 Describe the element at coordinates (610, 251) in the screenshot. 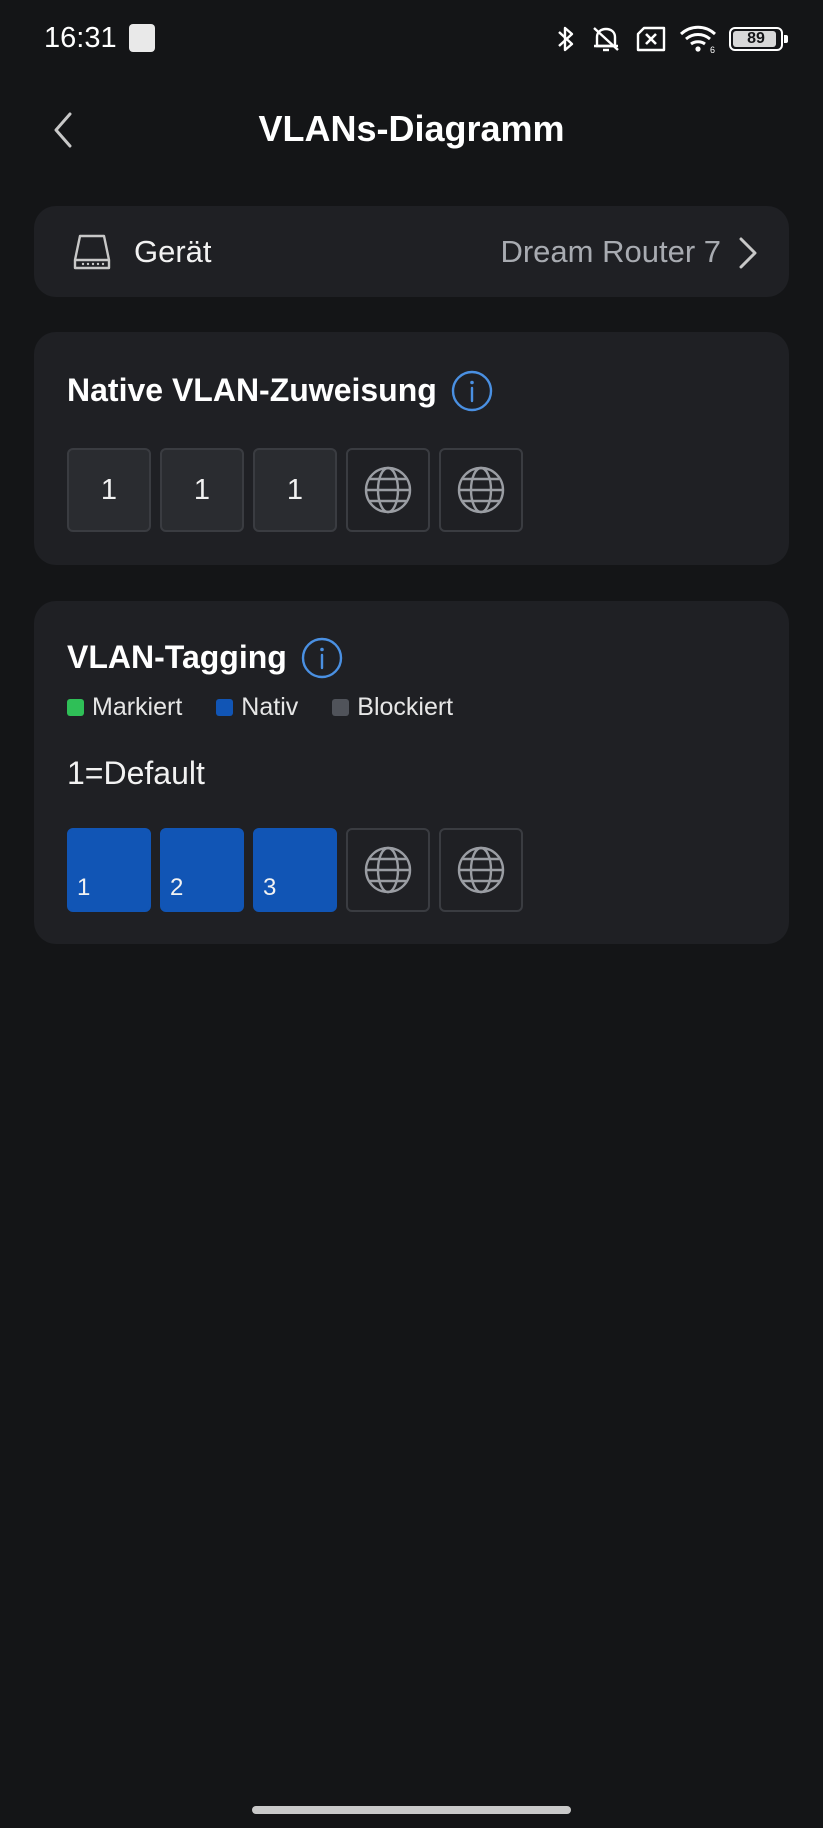

I see `device-value: Dream Router 7` at that location.